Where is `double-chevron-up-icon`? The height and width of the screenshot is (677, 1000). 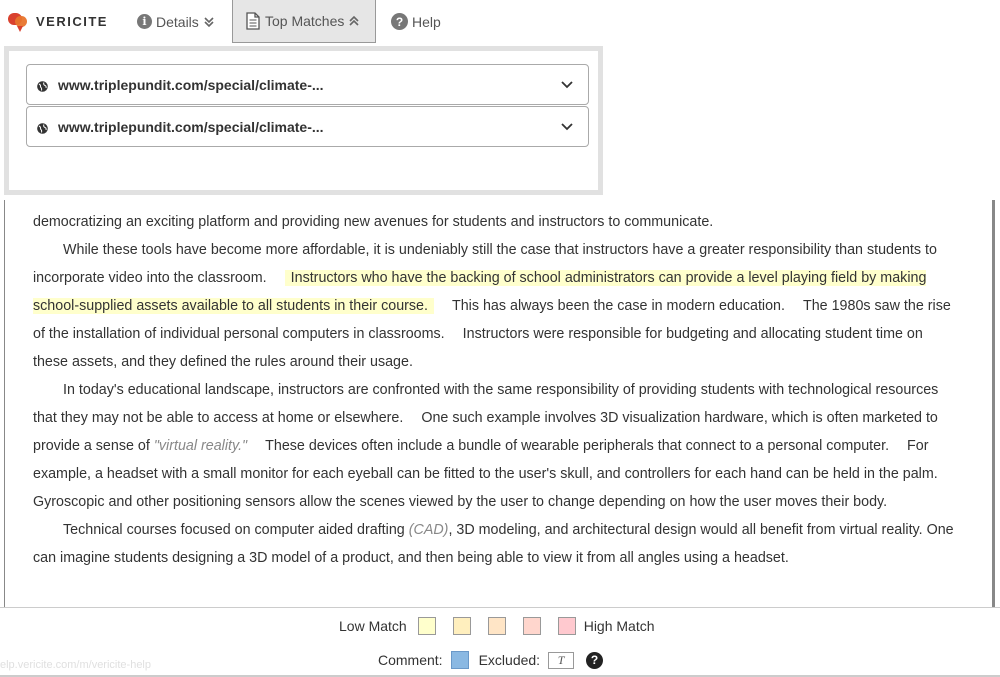 double-chevron-up-icon is located at coordinates (354, 21).